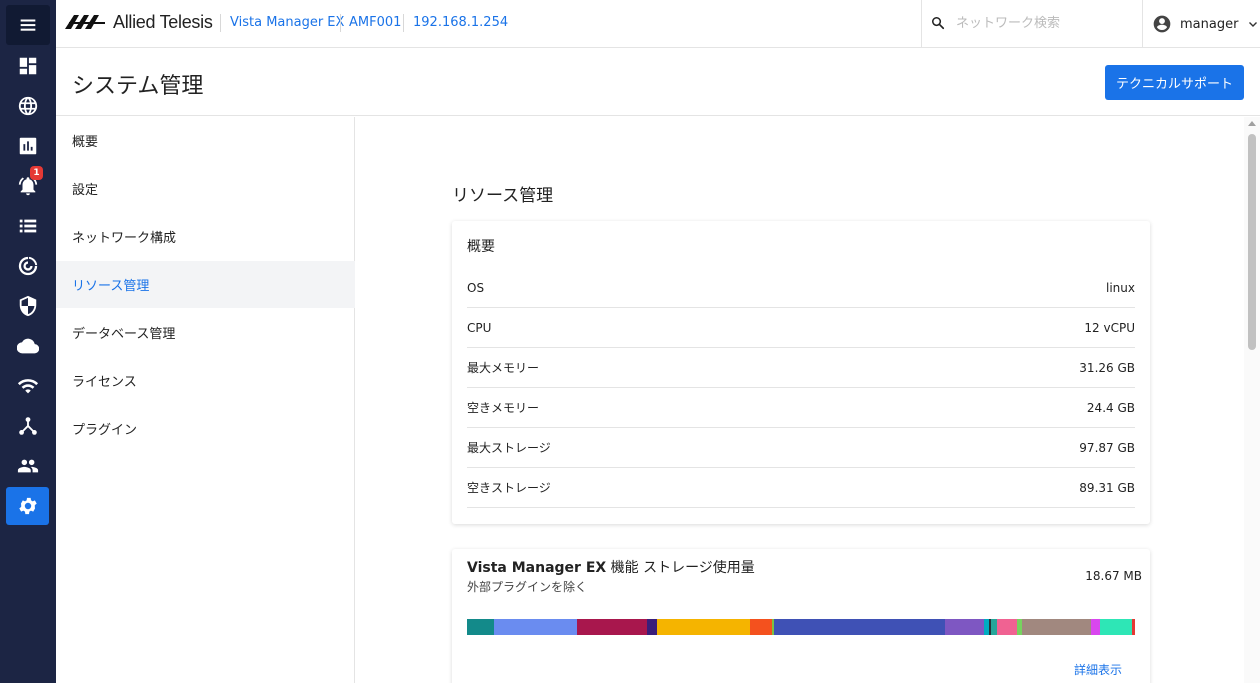 The height and width of the screenshot is (683, 1260). I want to click on row-label: OS, so click(476, 287).